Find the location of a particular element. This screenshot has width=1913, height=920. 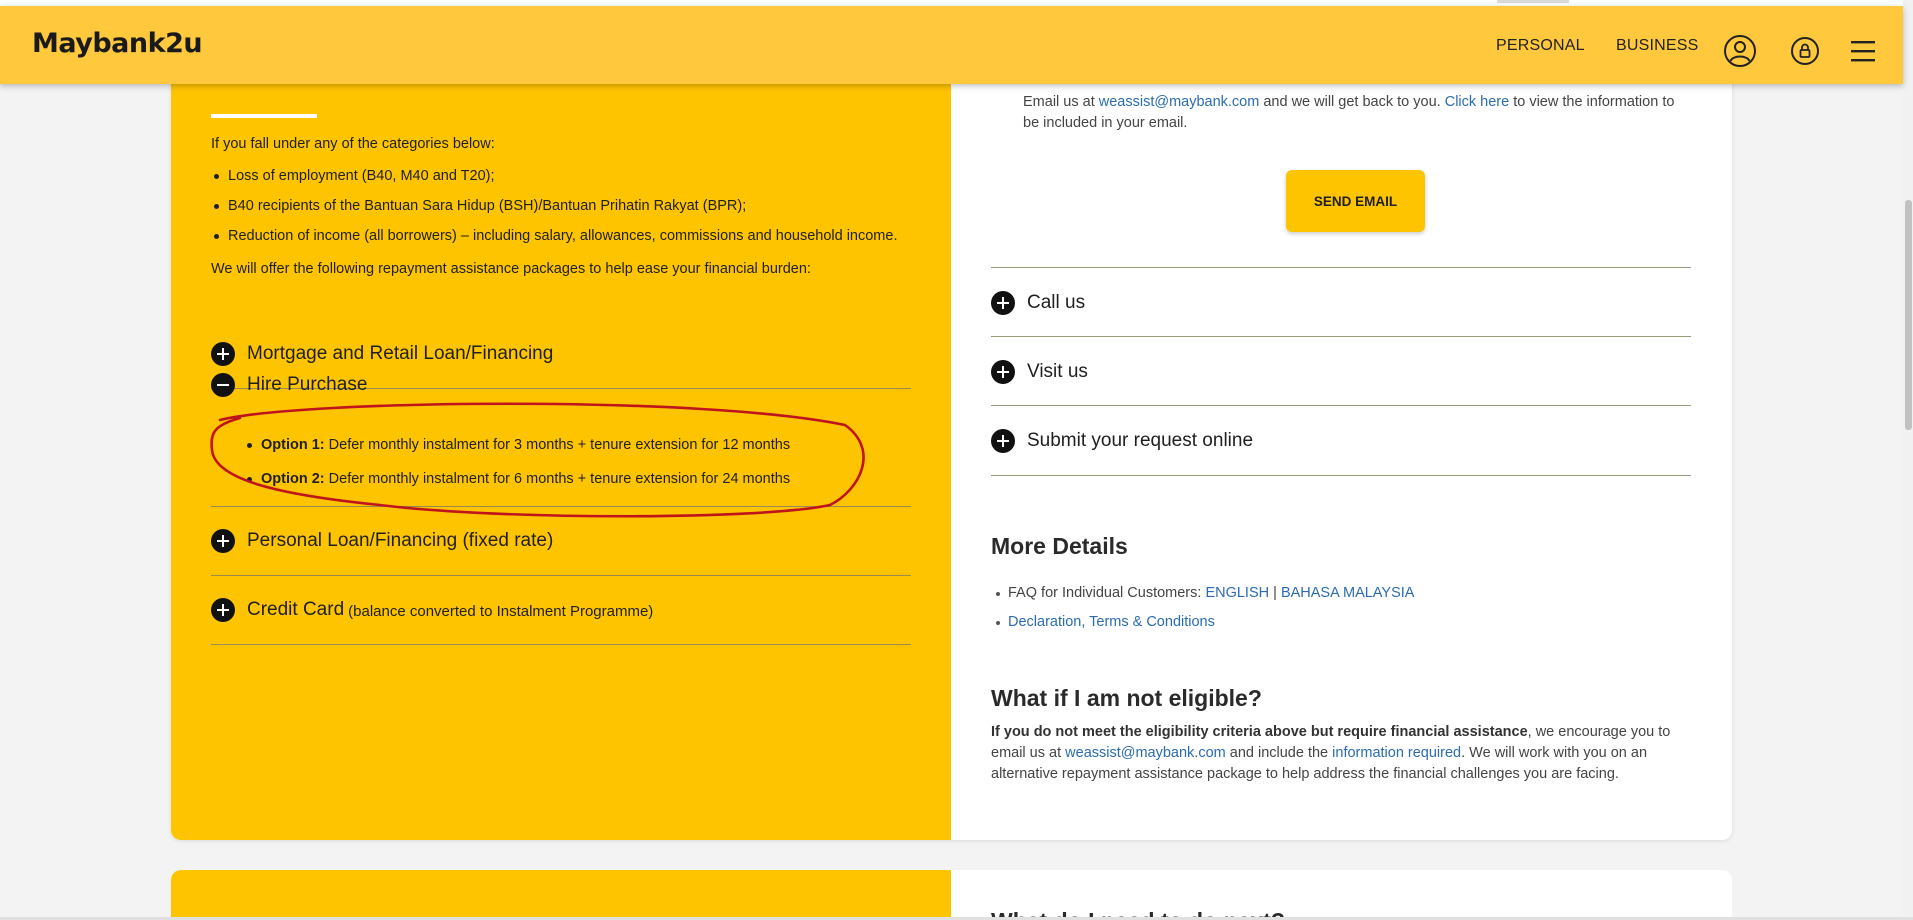

text: and include the is located at coordinates (1279, 753).